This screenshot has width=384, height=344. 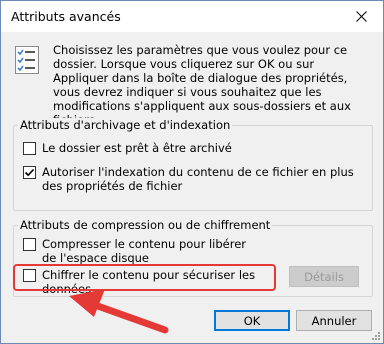 What do you see at coordinates (29, 148) in the screenshot?
I see `archive-ready-checkbox` at bounding box center [29, 148].